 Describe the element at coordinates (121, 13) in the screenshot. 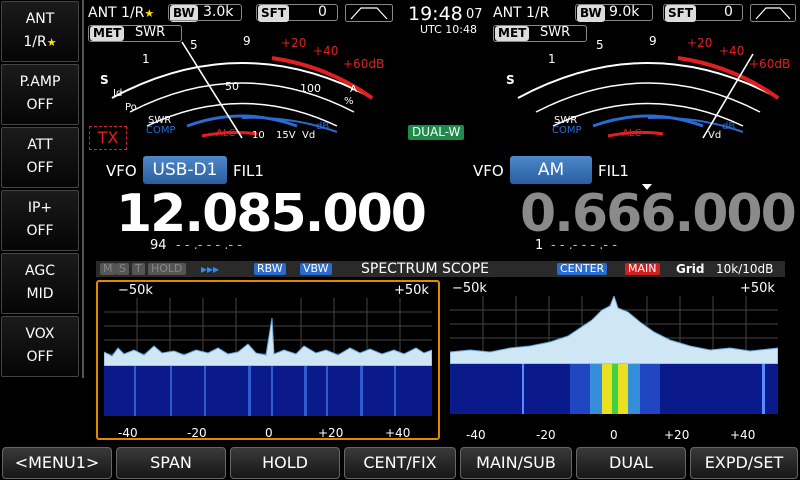

I see `main-ant-label: ANT 1/R★` at that location.